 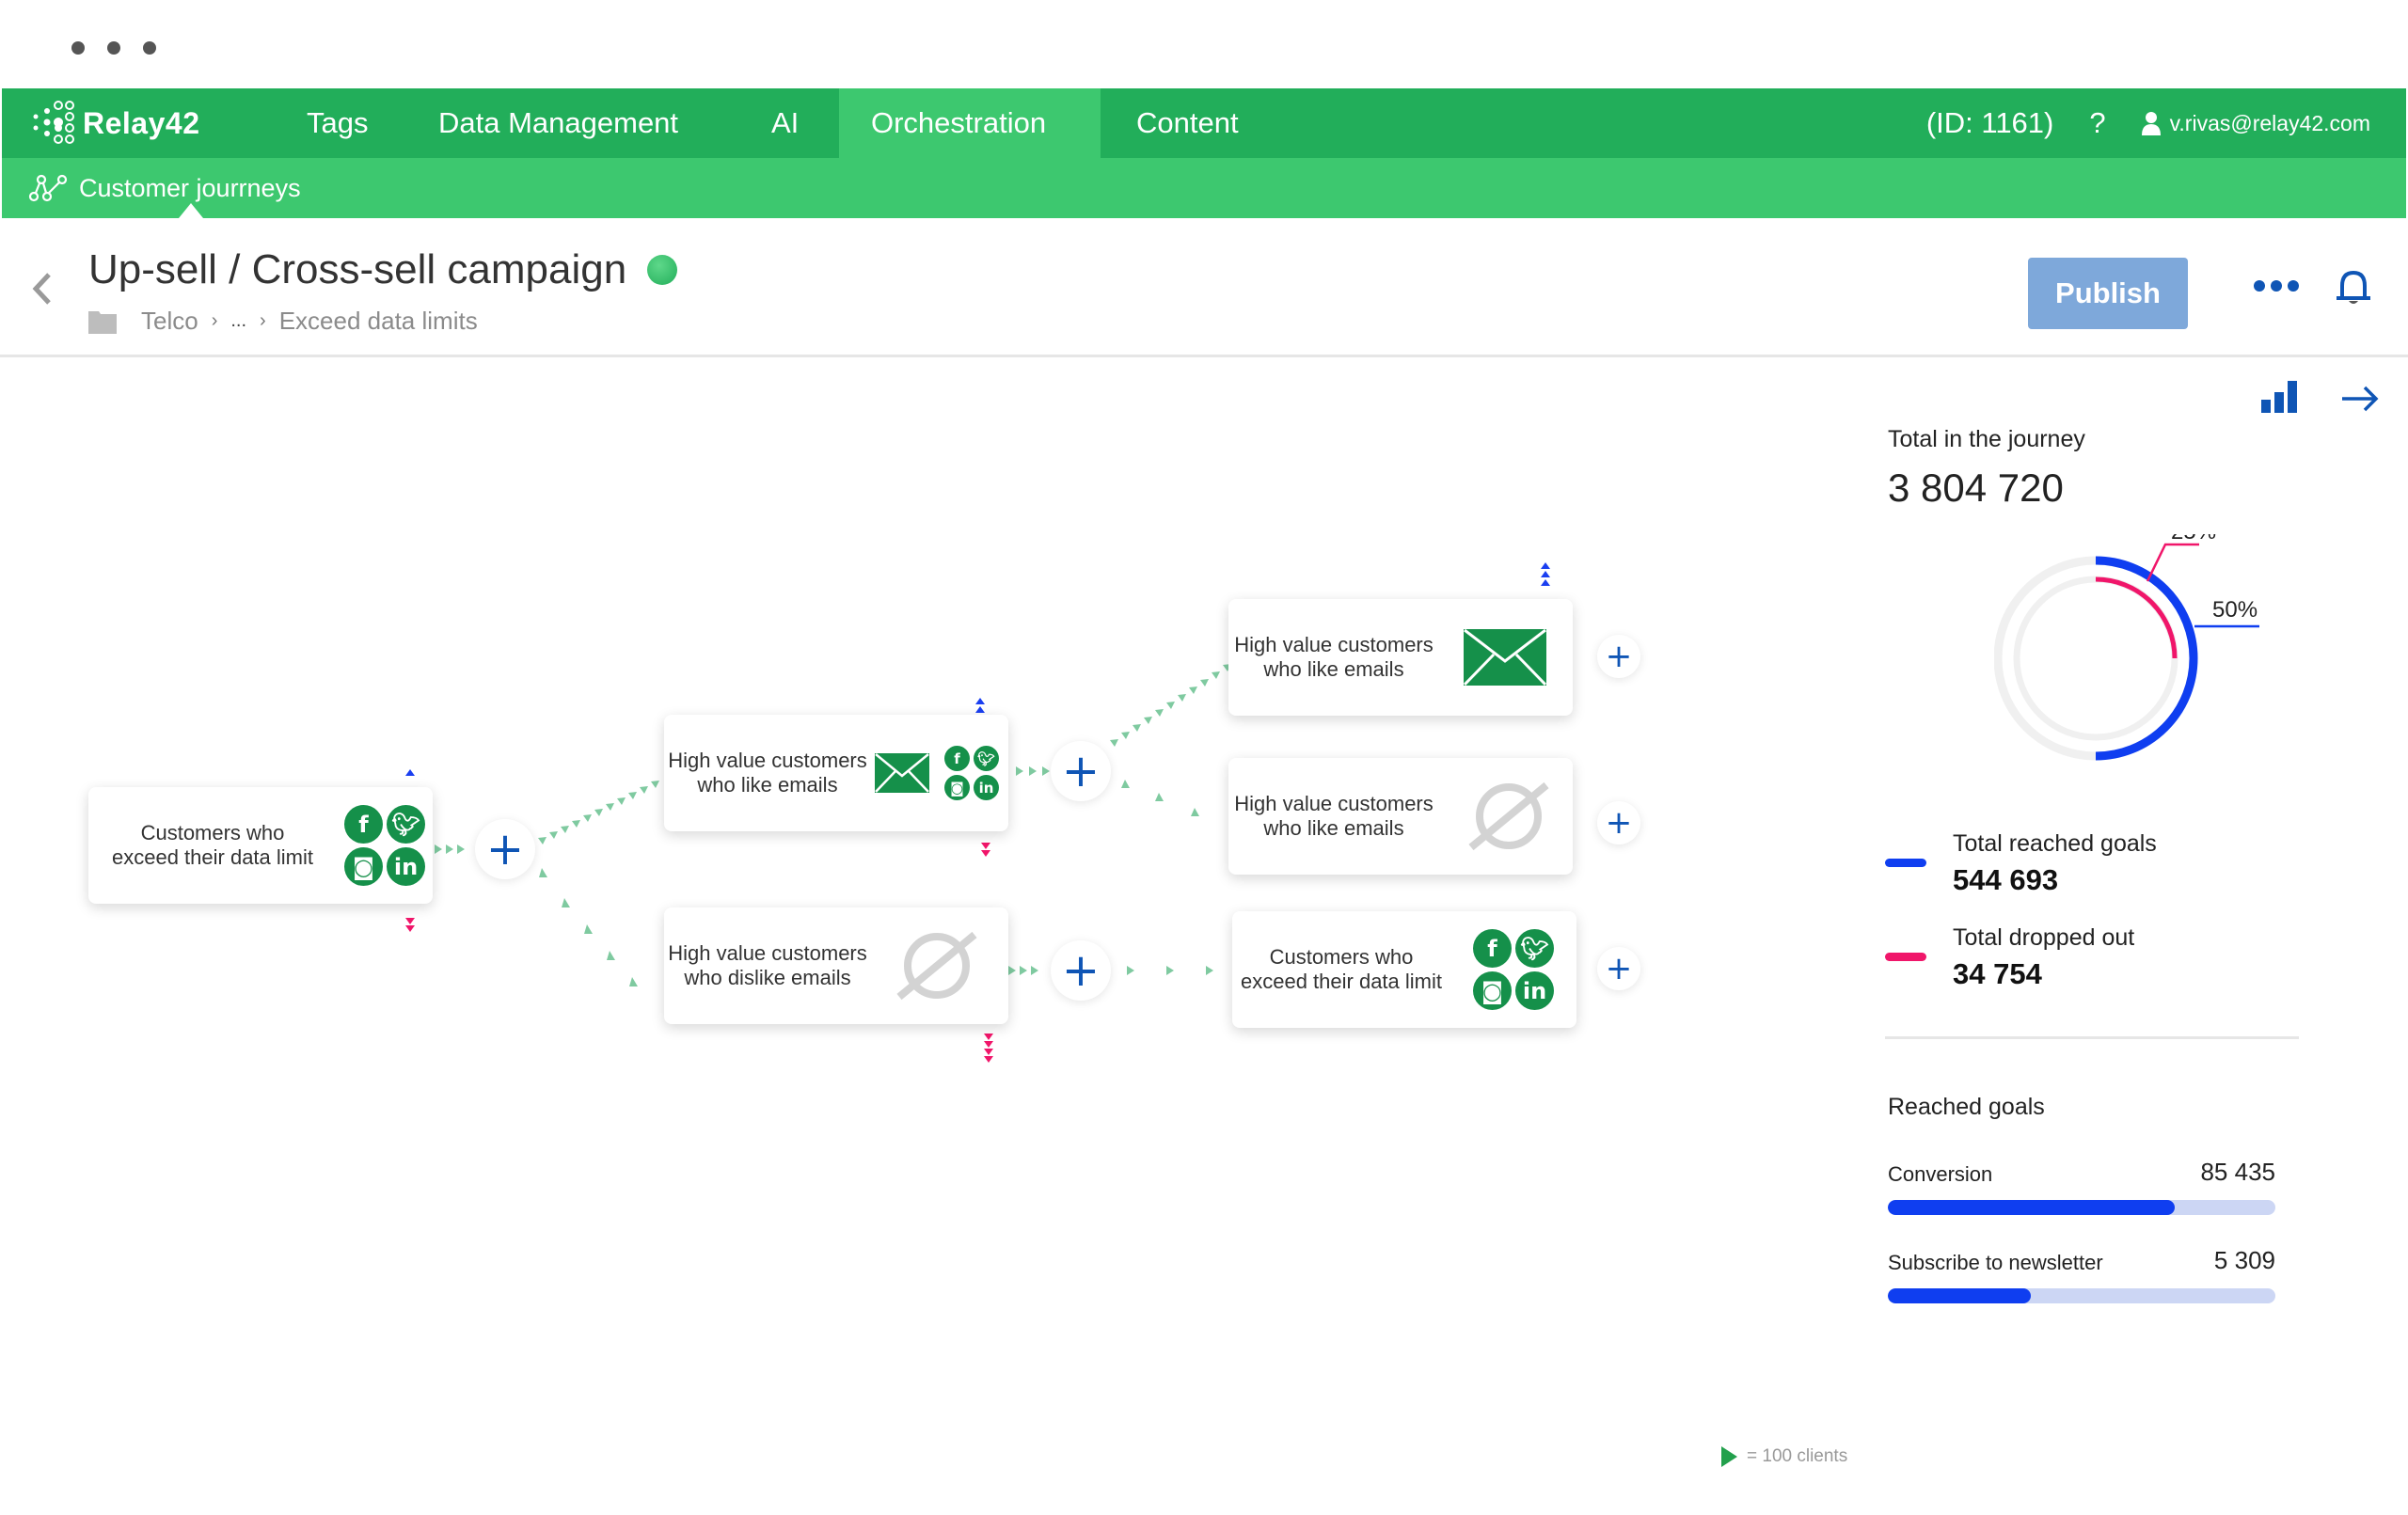 What do you see at coordinates (2235, 610) in the screenshot?
I see `reached-pct-label: 50%` at bounding box center [2235, 610].